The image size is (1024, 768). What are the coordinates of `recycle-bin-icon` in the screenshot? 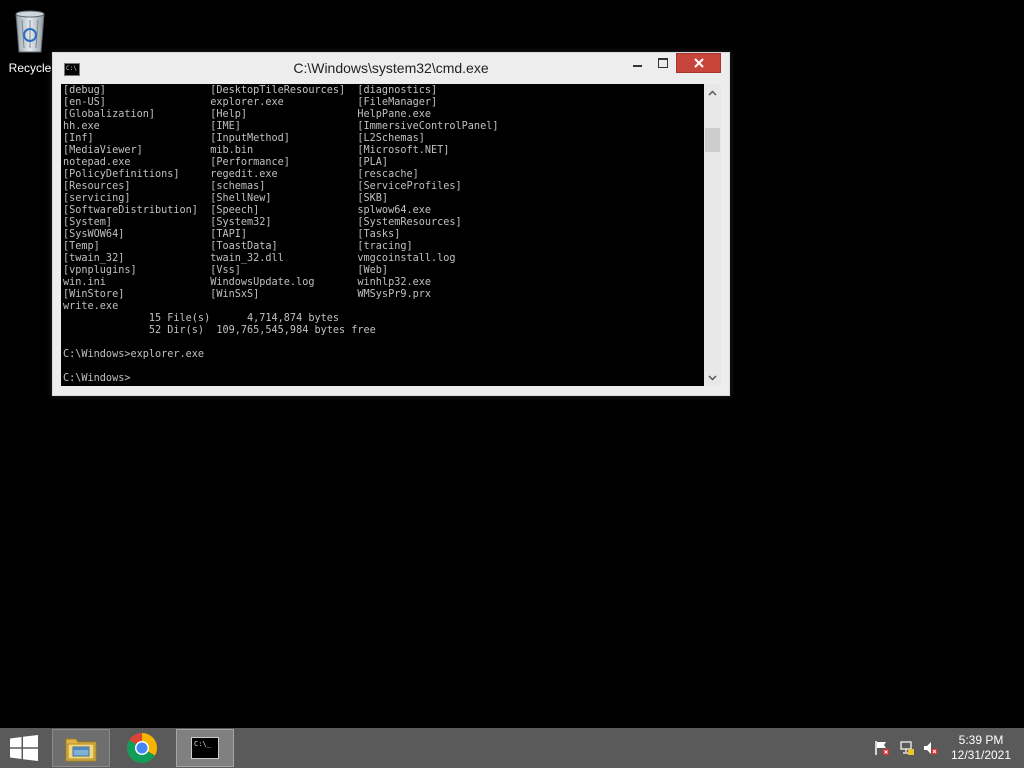 It's located at (30, 31).